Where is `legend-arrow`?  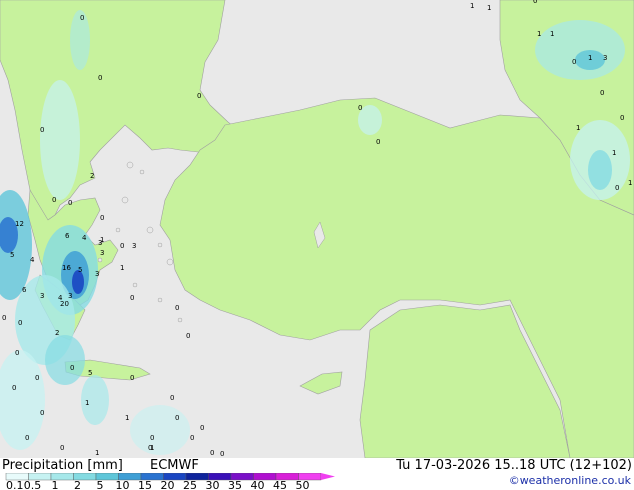
legend-arrow is located at coordinates (328, 476).